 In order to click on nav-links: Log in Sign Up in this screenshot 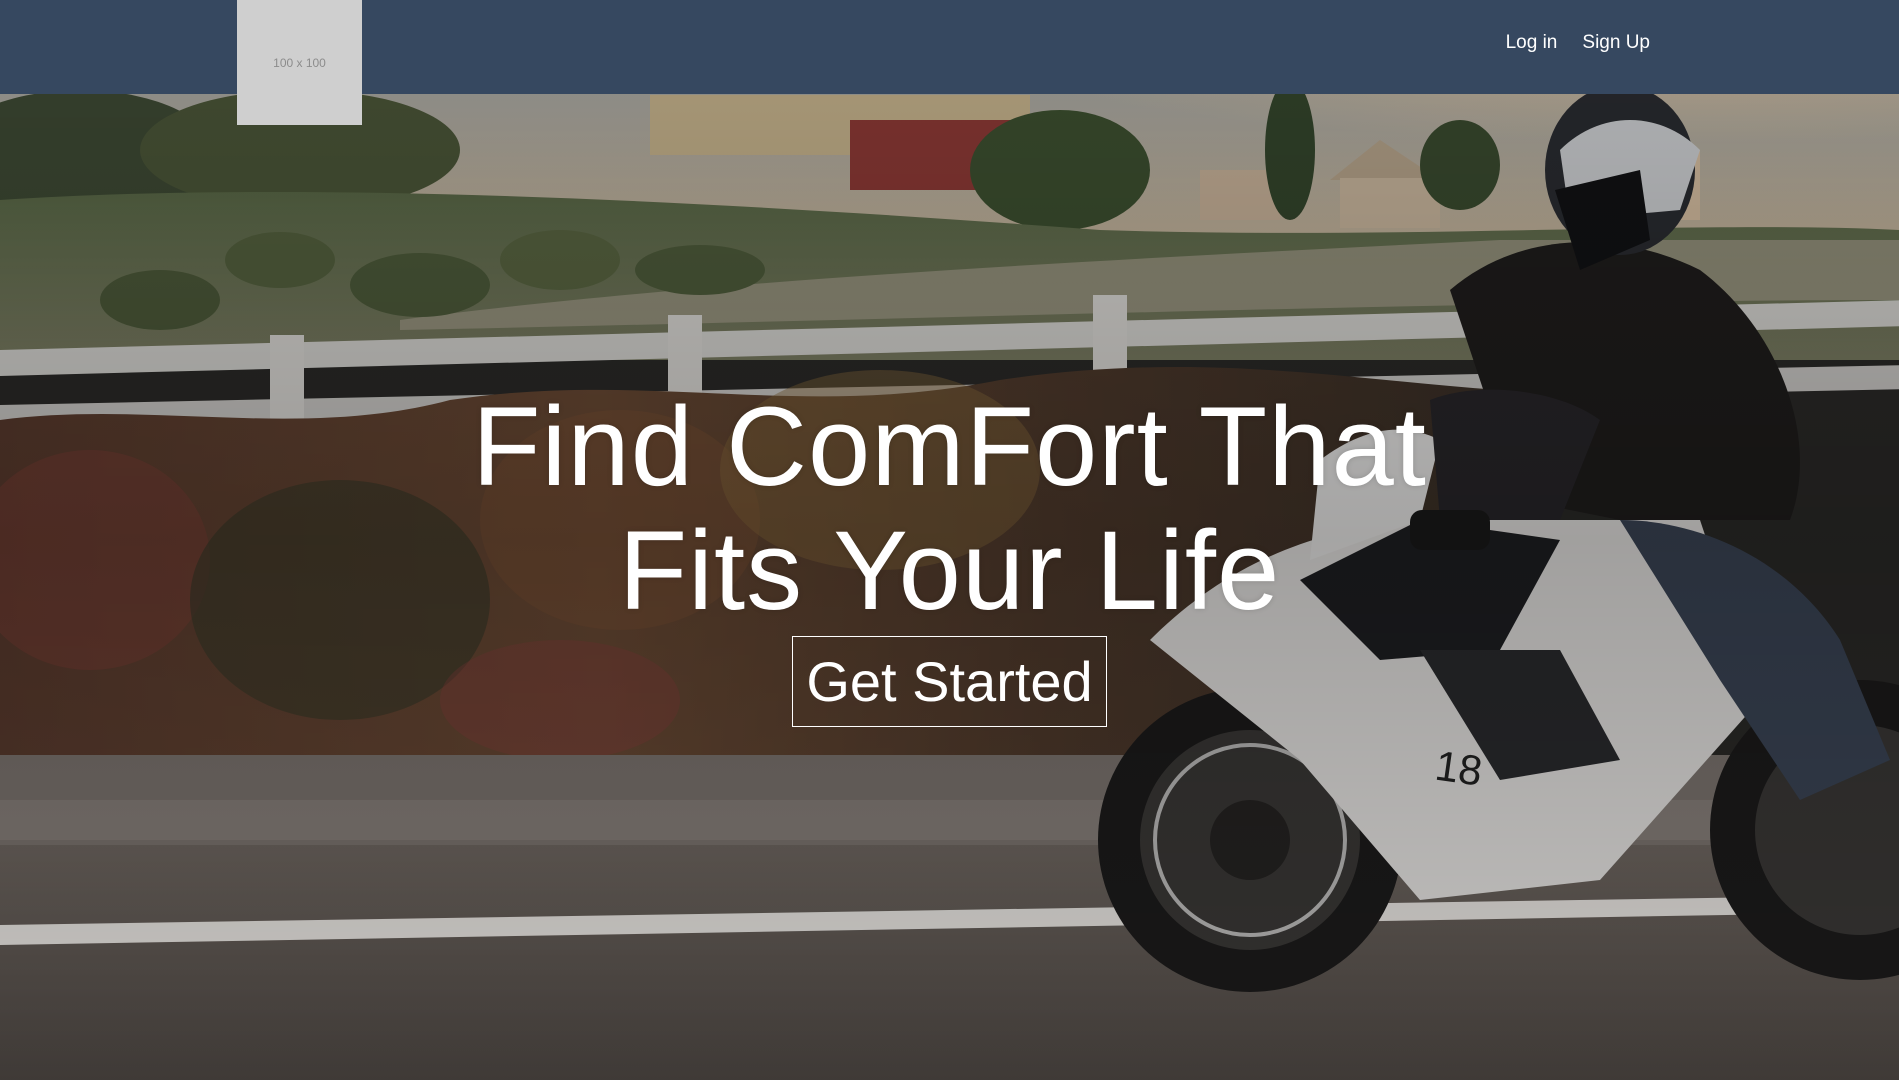, I will do `click(1578, 43)`.